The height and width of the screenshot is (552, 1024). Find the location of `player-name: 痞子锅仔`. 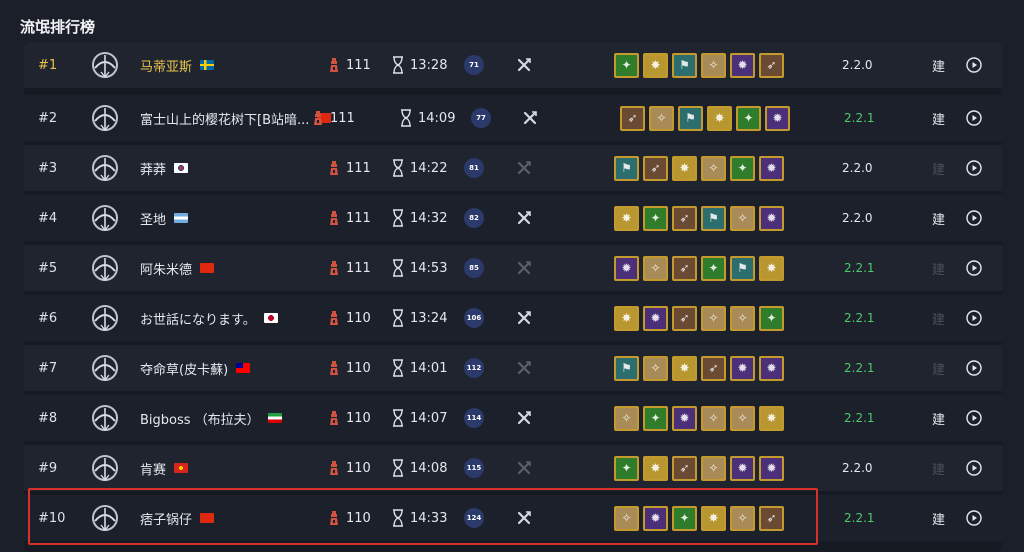

player-name: 痞子锅仔 is located at coordinates (166, 518).